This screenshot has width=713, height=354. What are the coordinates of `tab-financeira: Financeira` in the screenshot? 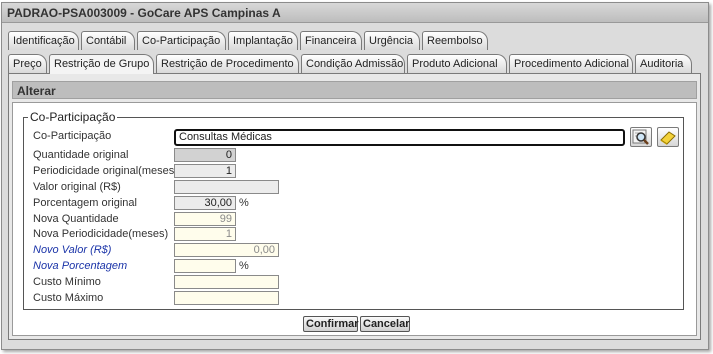 It's located at (331, 40).